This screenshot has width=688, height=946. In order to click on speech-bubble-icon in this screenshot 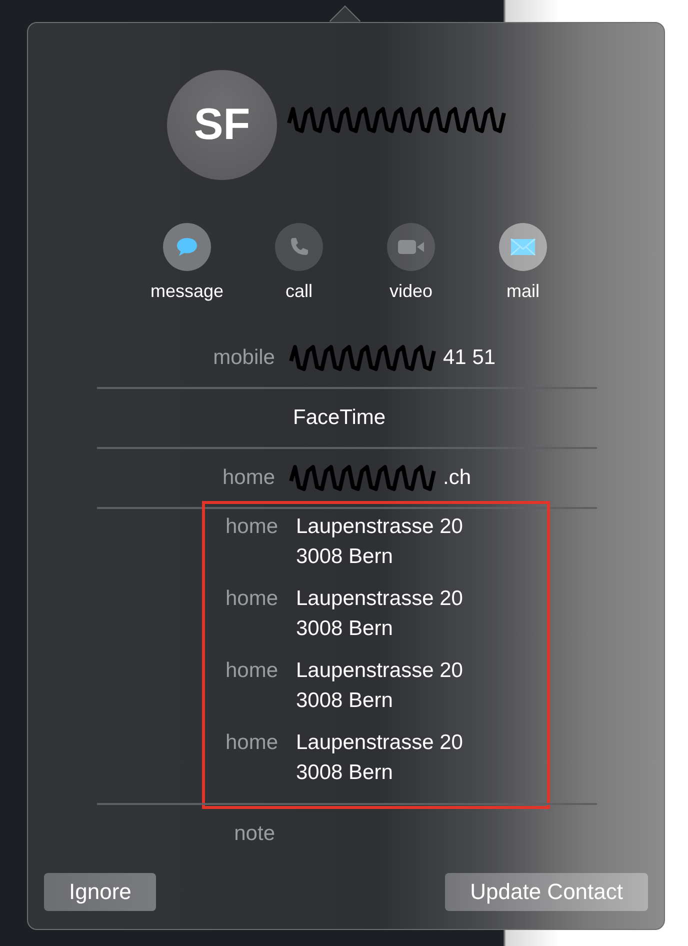, I will do `click(187, 247)`.